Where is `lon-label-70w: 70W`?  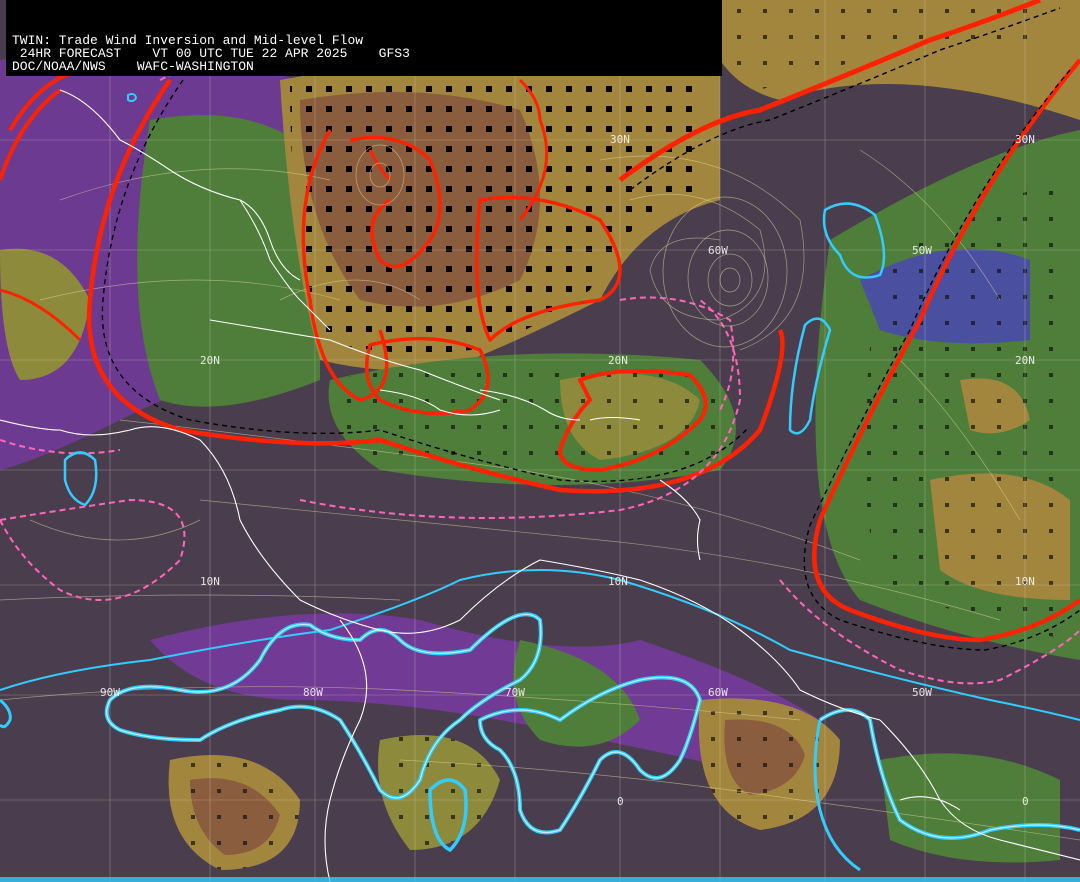 lon-label-70w: 70W is located at coordinates (515, 692).